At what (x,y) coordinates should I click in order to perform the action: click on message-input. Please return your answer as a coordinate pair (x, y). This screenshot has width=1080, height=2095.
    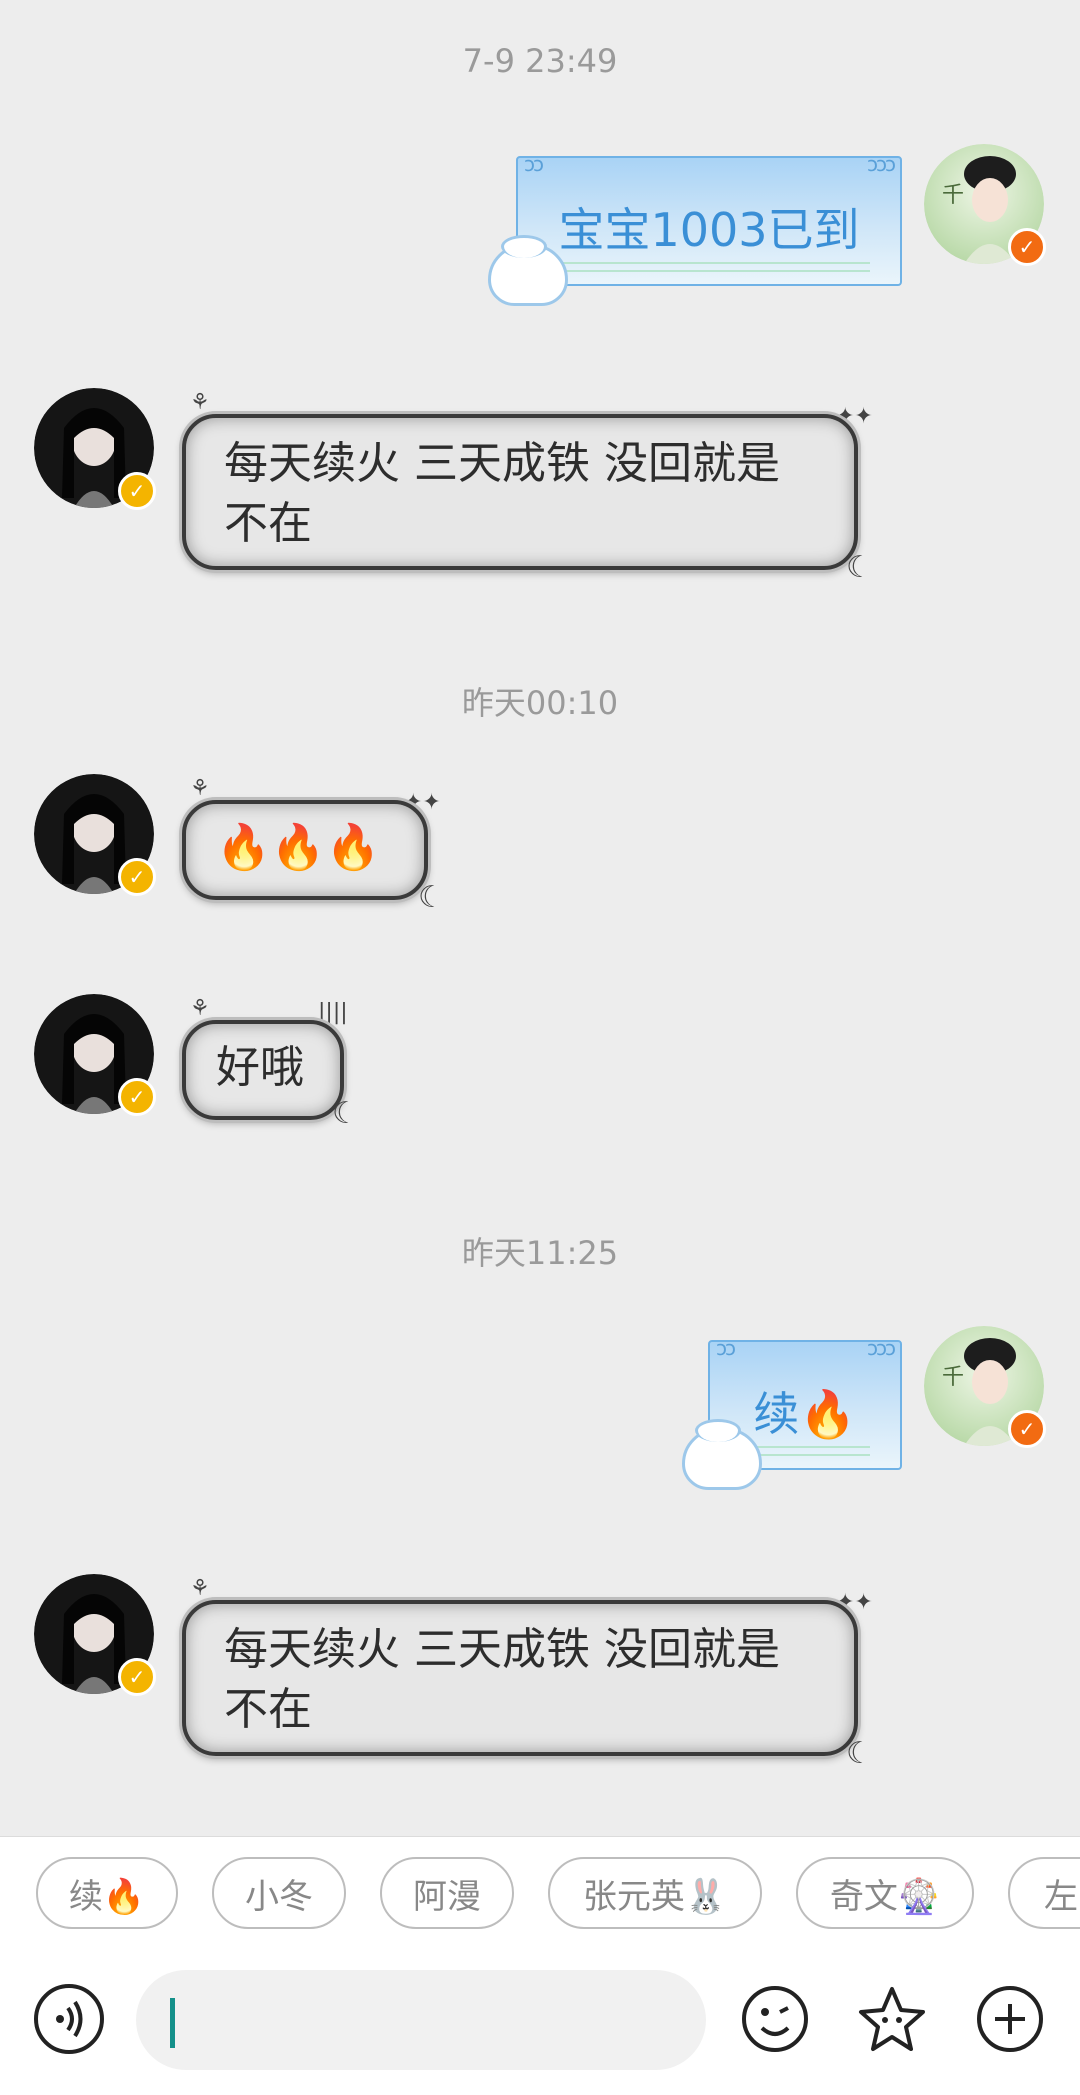
    Looking at the image, I should click on (421, 2020).